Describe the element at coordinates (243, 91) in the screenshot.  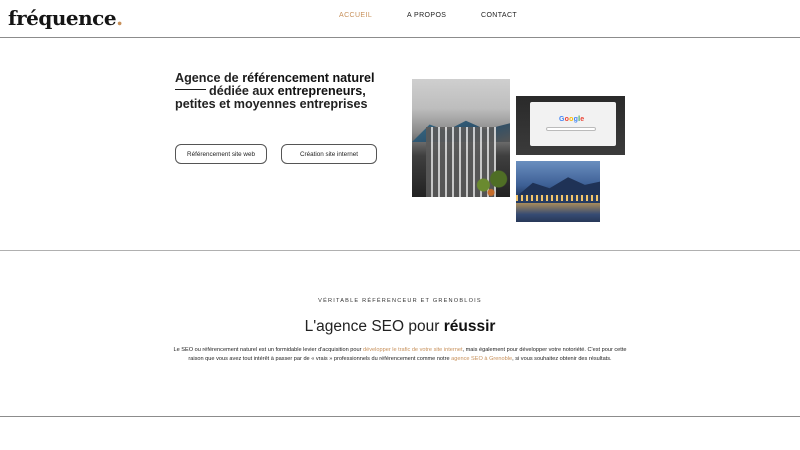
I see `hero-title-prefix-2: dédiée aux` at that location.